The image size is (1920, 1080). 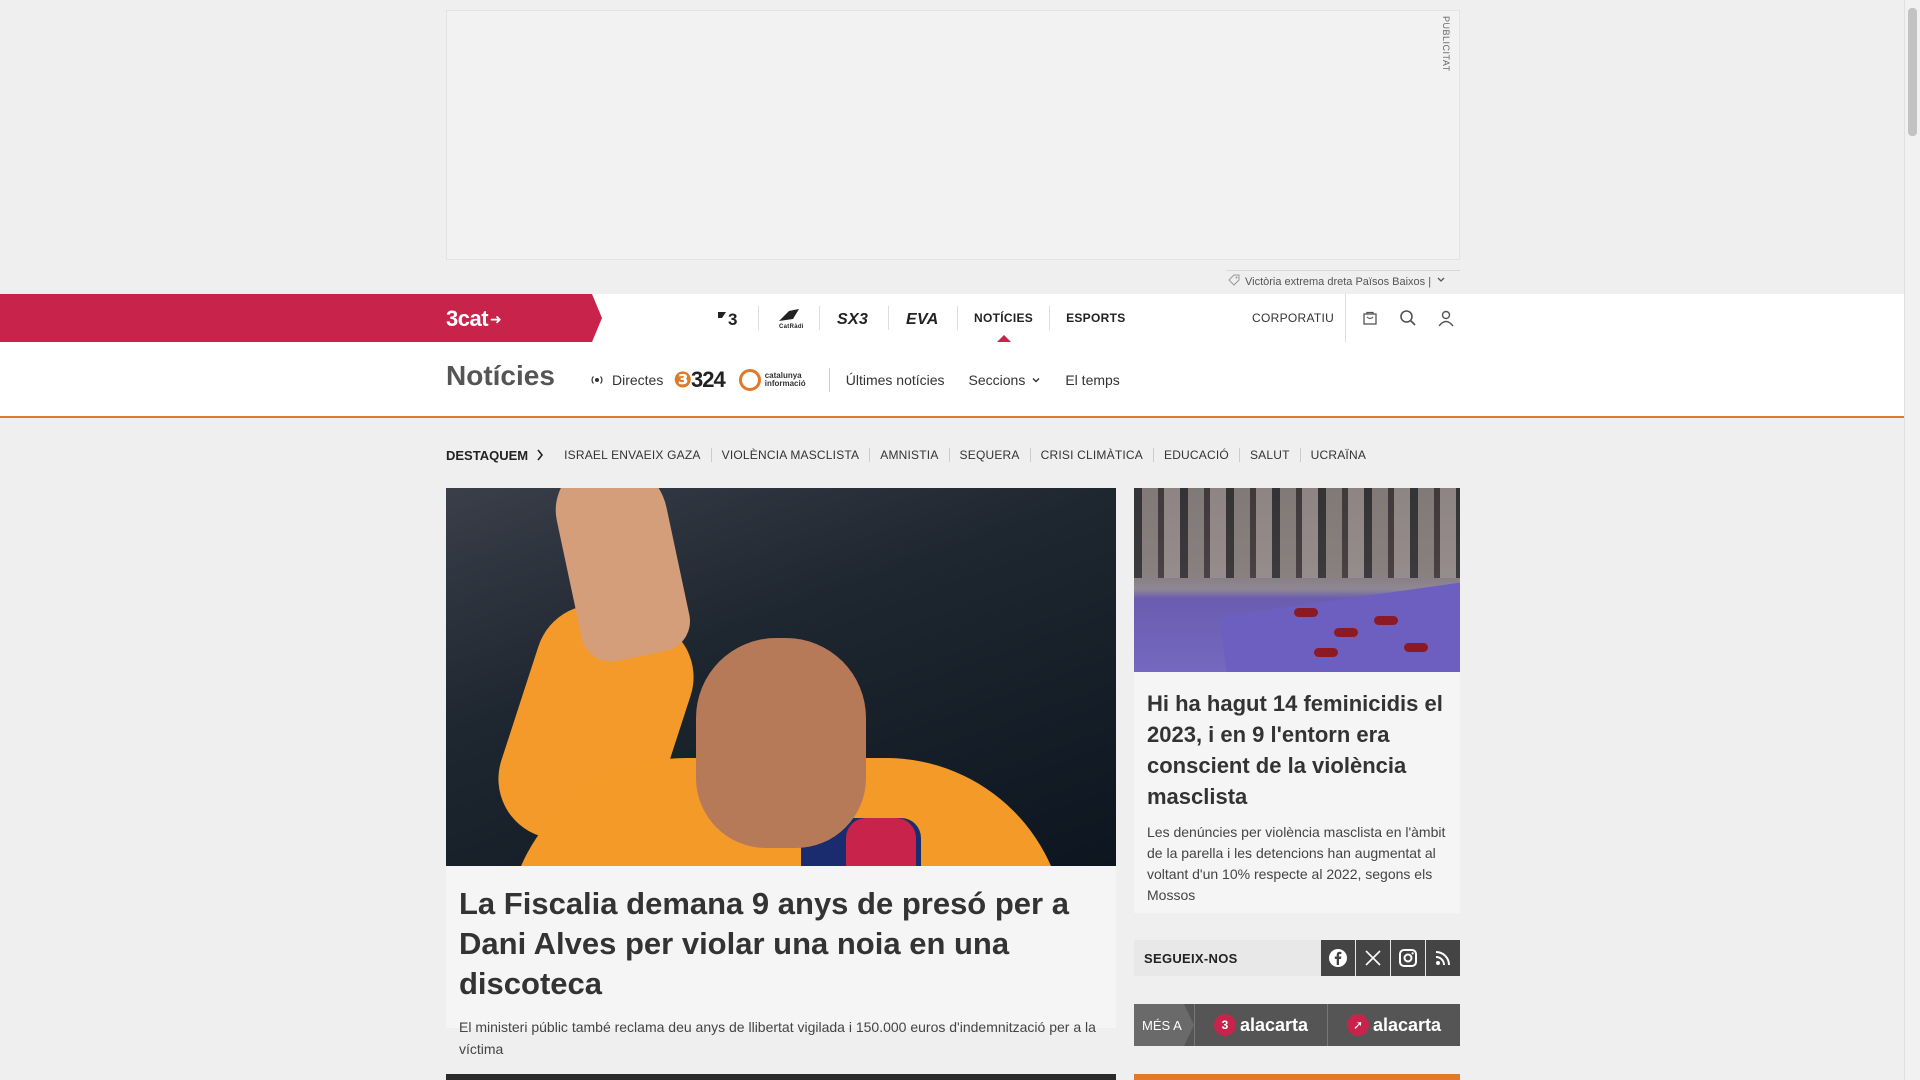 I want to click on destaquem-label: DESTAQUEM, so click(x=495, y=455).